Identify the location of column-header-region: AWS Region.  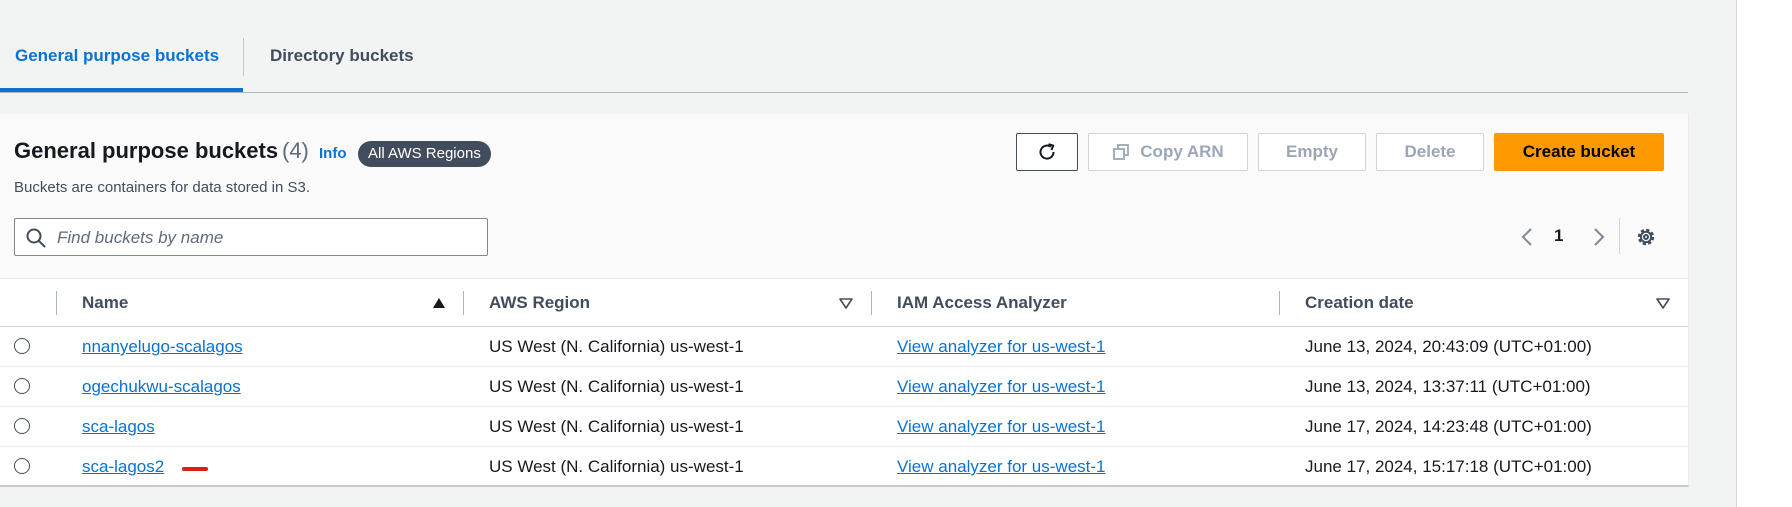
(539, 302).